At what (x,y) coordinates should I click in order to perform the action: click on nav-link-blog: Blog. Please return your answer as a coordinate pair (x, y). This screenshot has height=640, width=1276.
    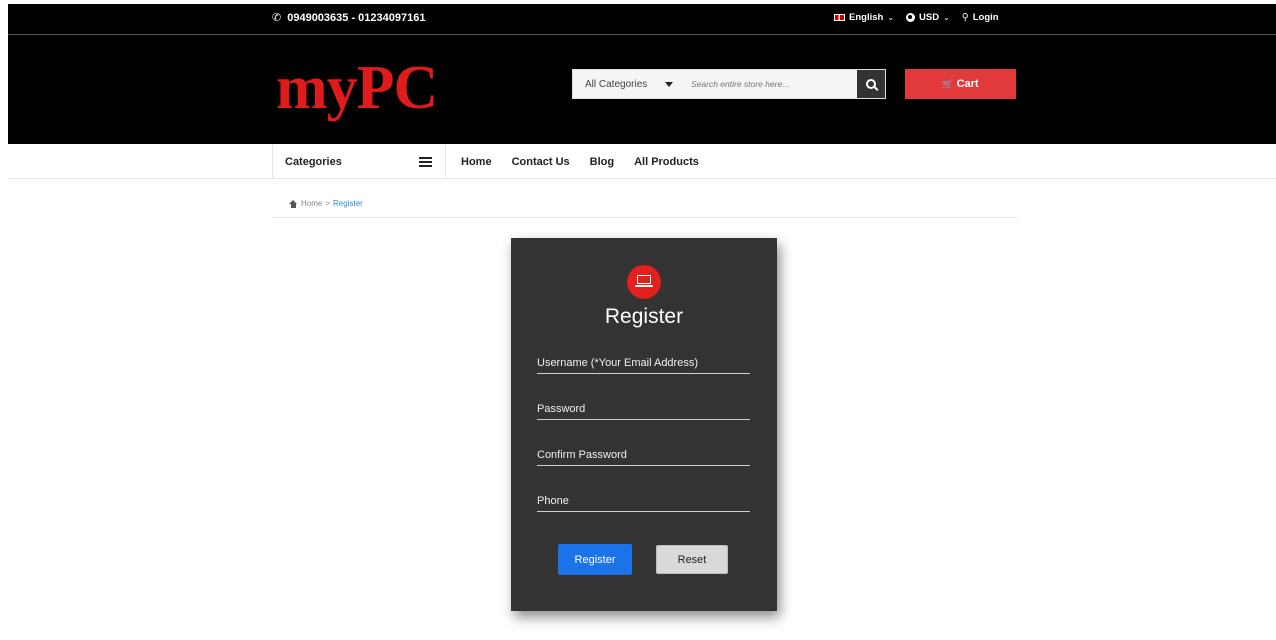
    Looking at the image, I should click on (602, 162).